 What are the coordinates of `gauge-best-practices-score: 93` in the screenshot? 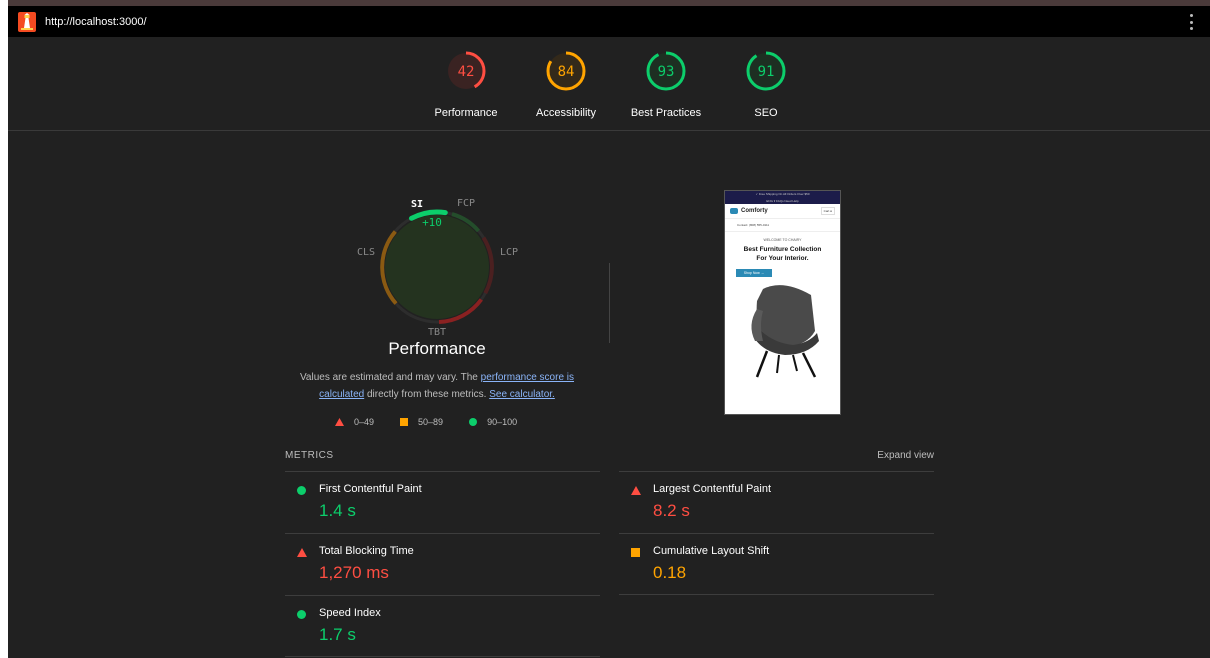 It's located at (666, 72).